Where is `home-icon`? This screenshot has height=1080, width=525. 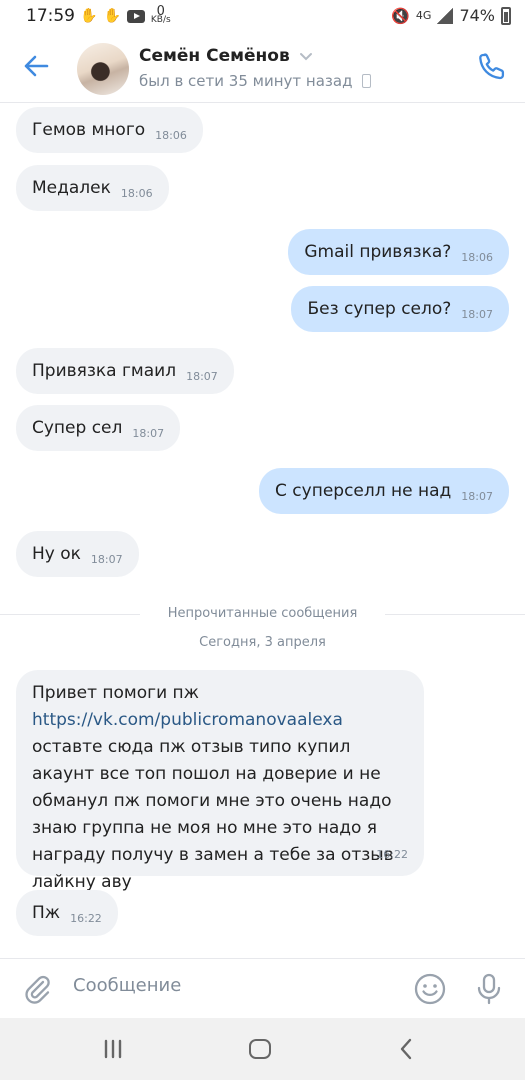
home-icon is located at coordinates (260, 1049).